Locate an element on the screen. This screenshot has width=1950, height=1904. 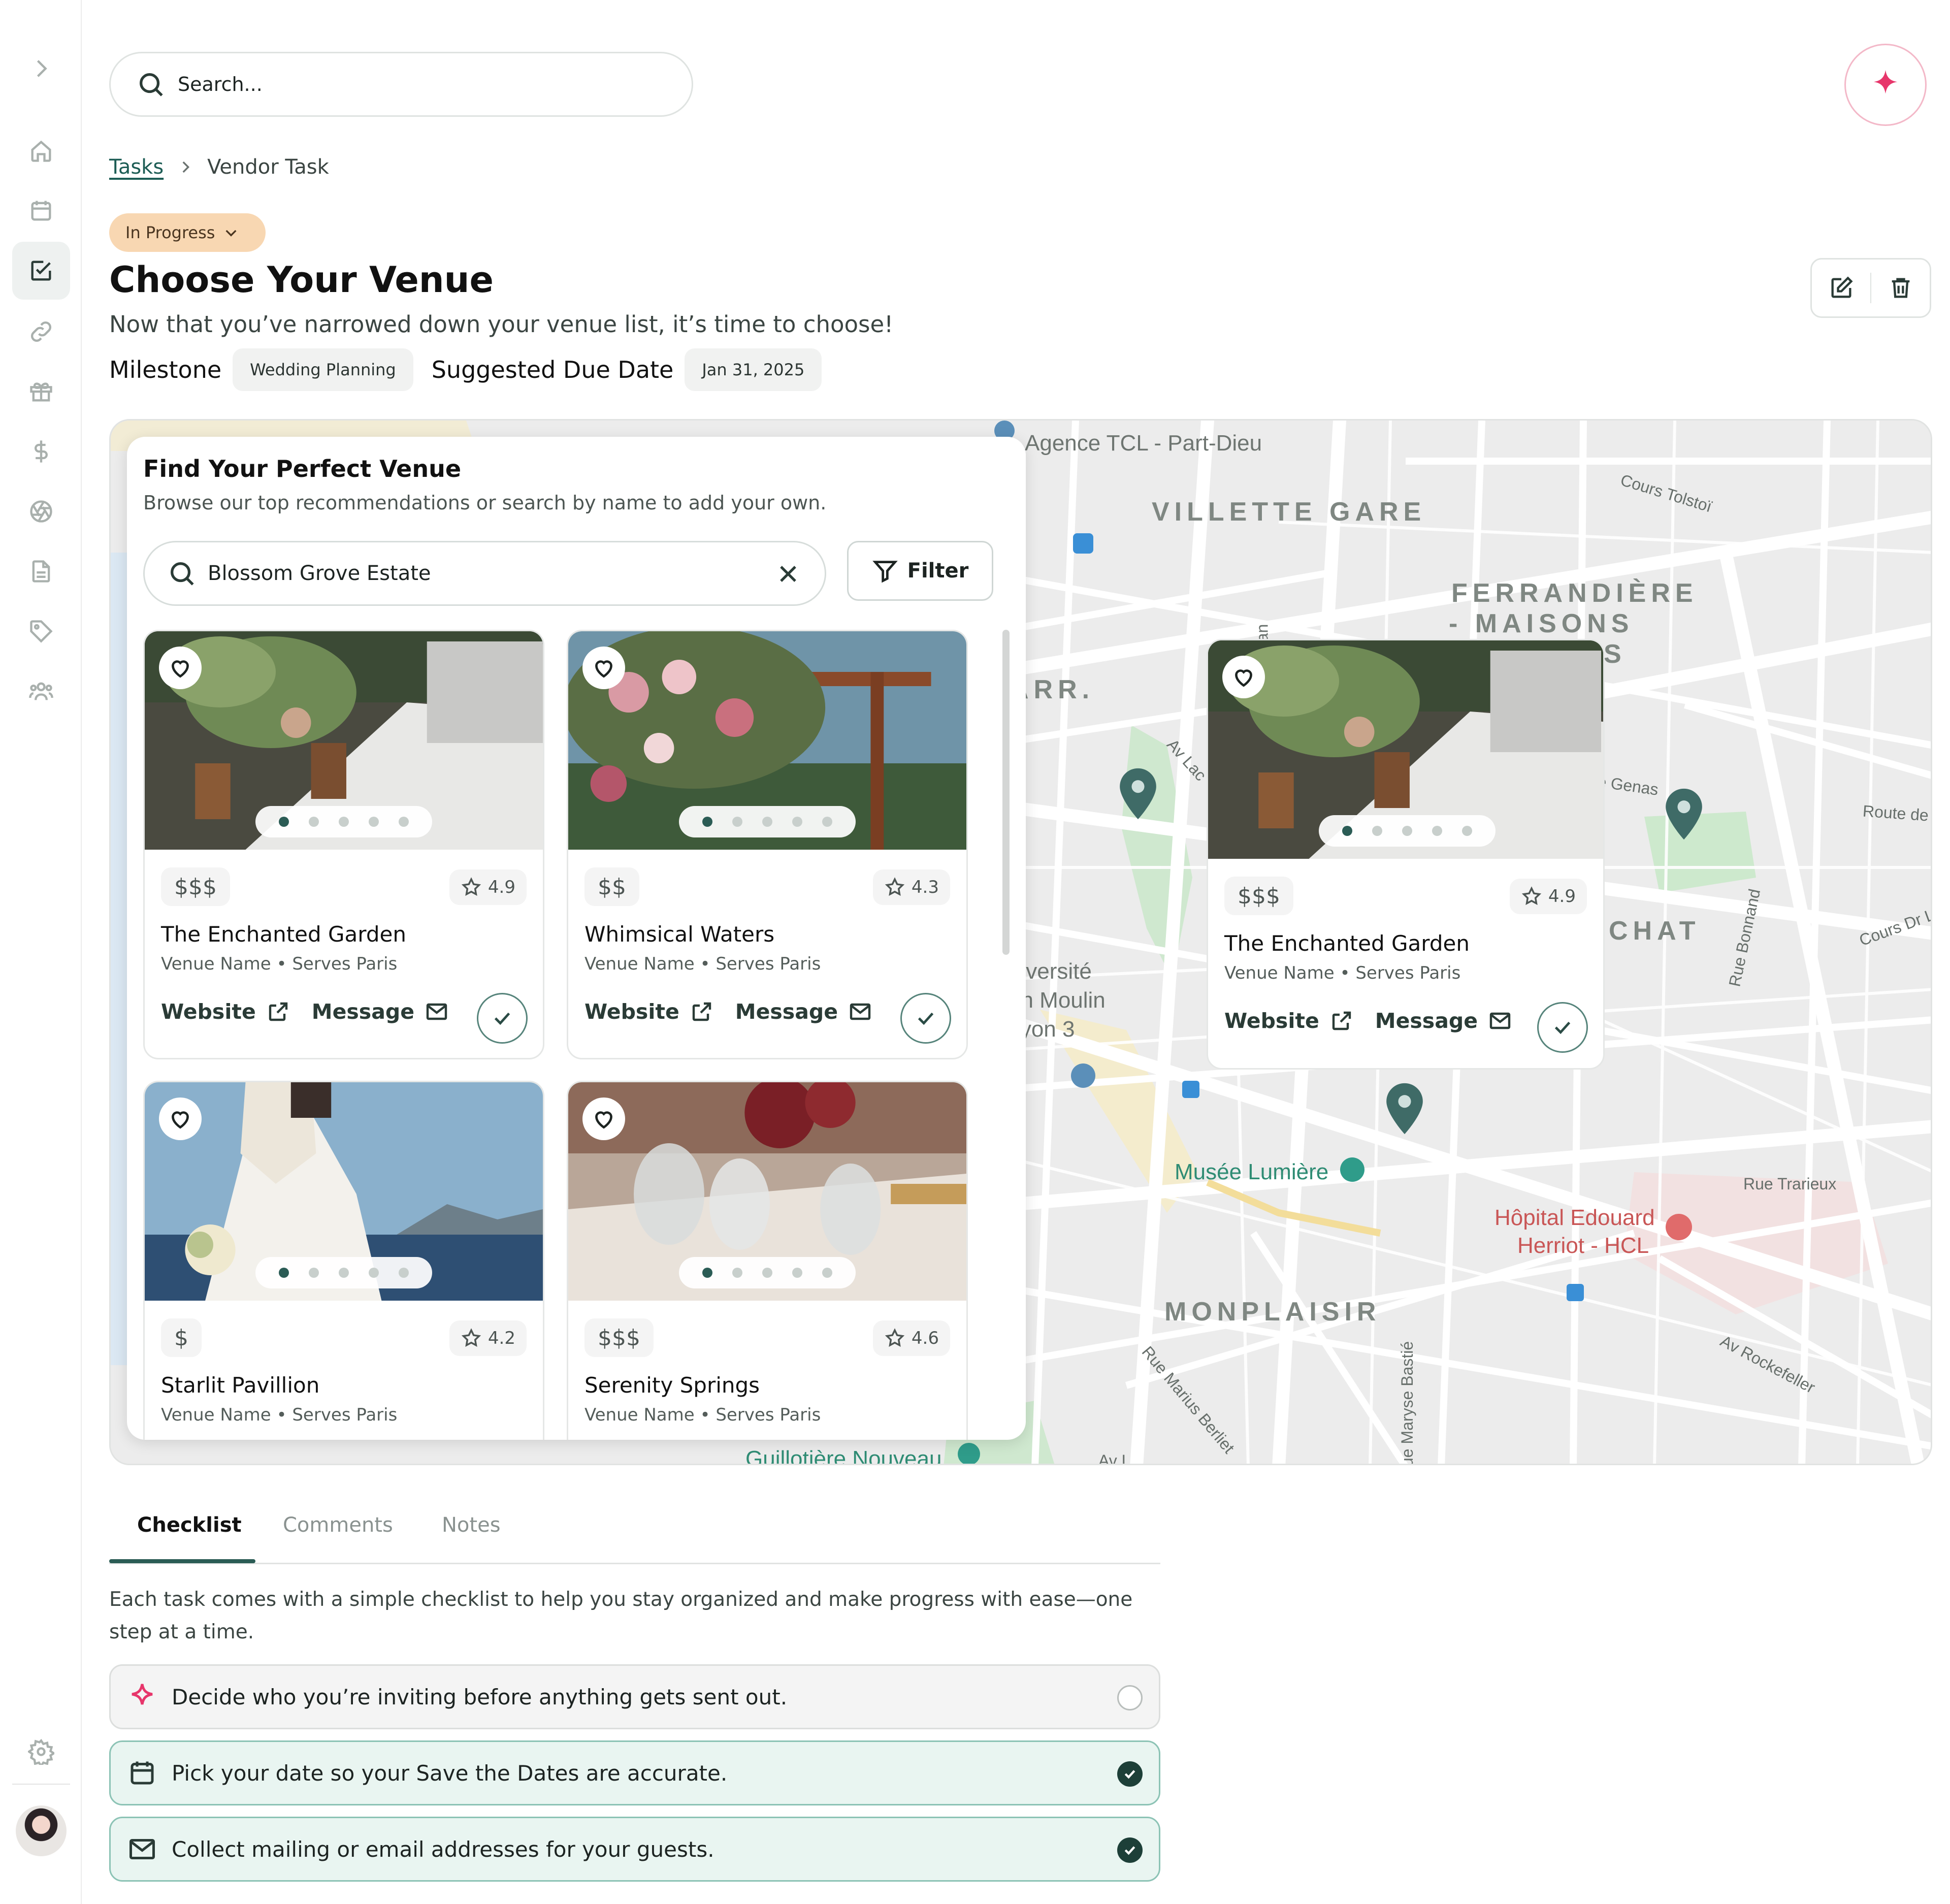
map-label: FERRANDIÈRE is located at coordinates (1574, 593).